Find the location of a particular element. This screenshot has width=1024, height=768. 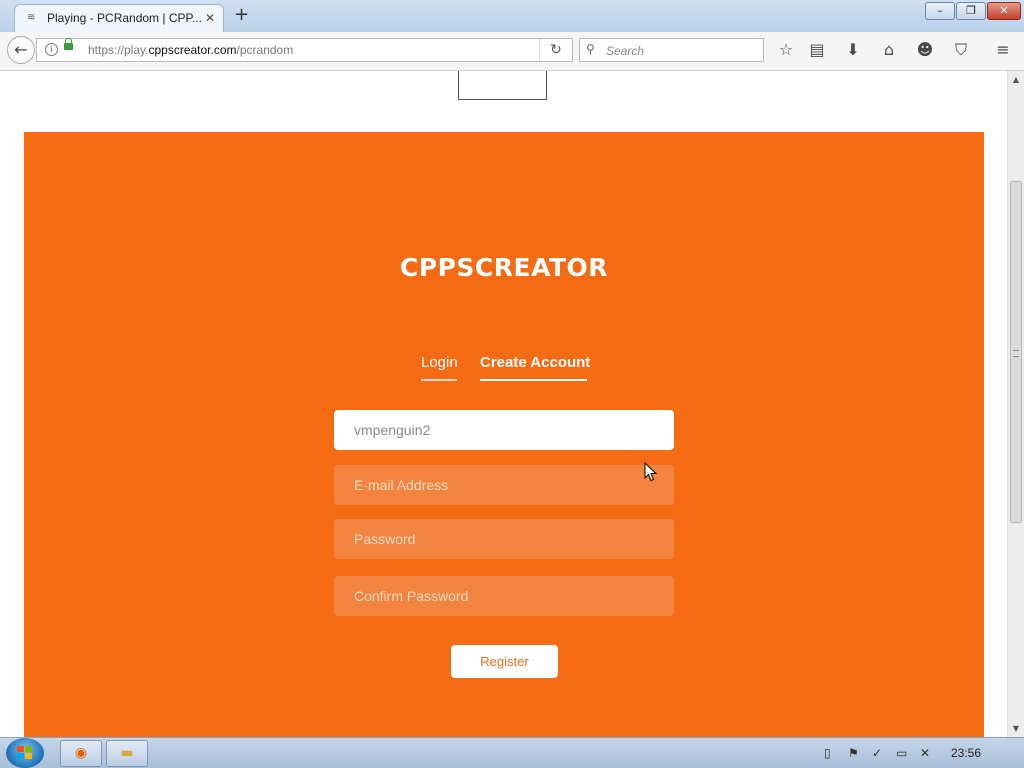

register-button: Register is located at coordinates (504, 661).